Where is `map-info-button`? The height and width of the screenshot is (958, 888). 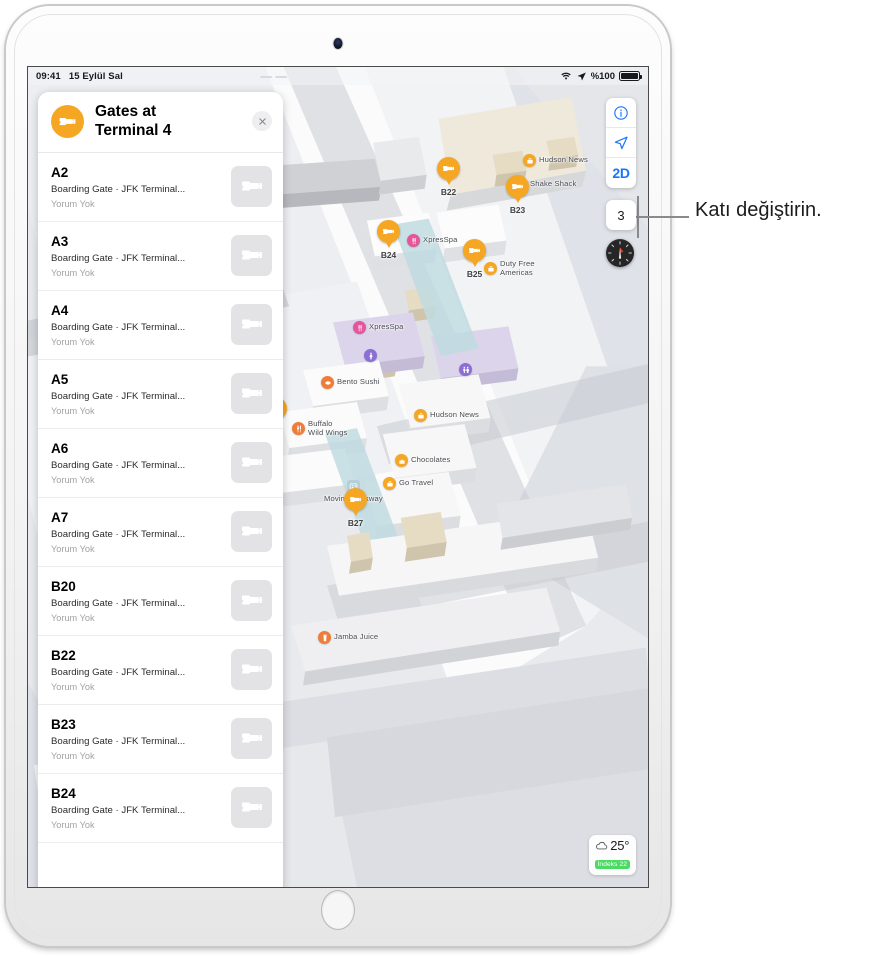
map-info-button is located at coordinates (621, 113).